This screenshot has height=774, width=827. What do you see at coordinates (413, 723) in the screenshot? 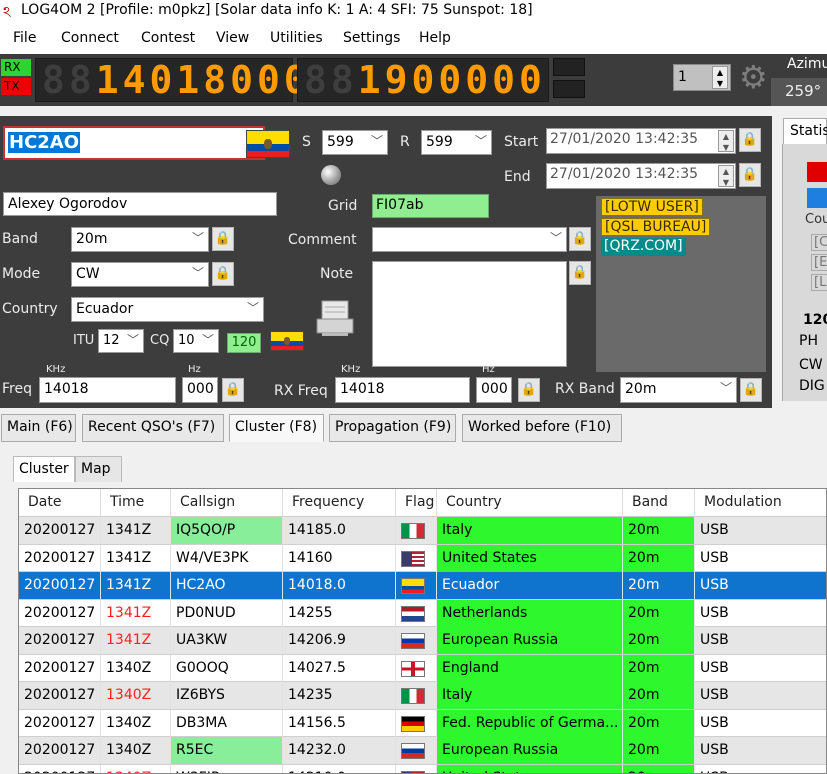
I see `de-flag-icon` at bounding box center [413, 723].